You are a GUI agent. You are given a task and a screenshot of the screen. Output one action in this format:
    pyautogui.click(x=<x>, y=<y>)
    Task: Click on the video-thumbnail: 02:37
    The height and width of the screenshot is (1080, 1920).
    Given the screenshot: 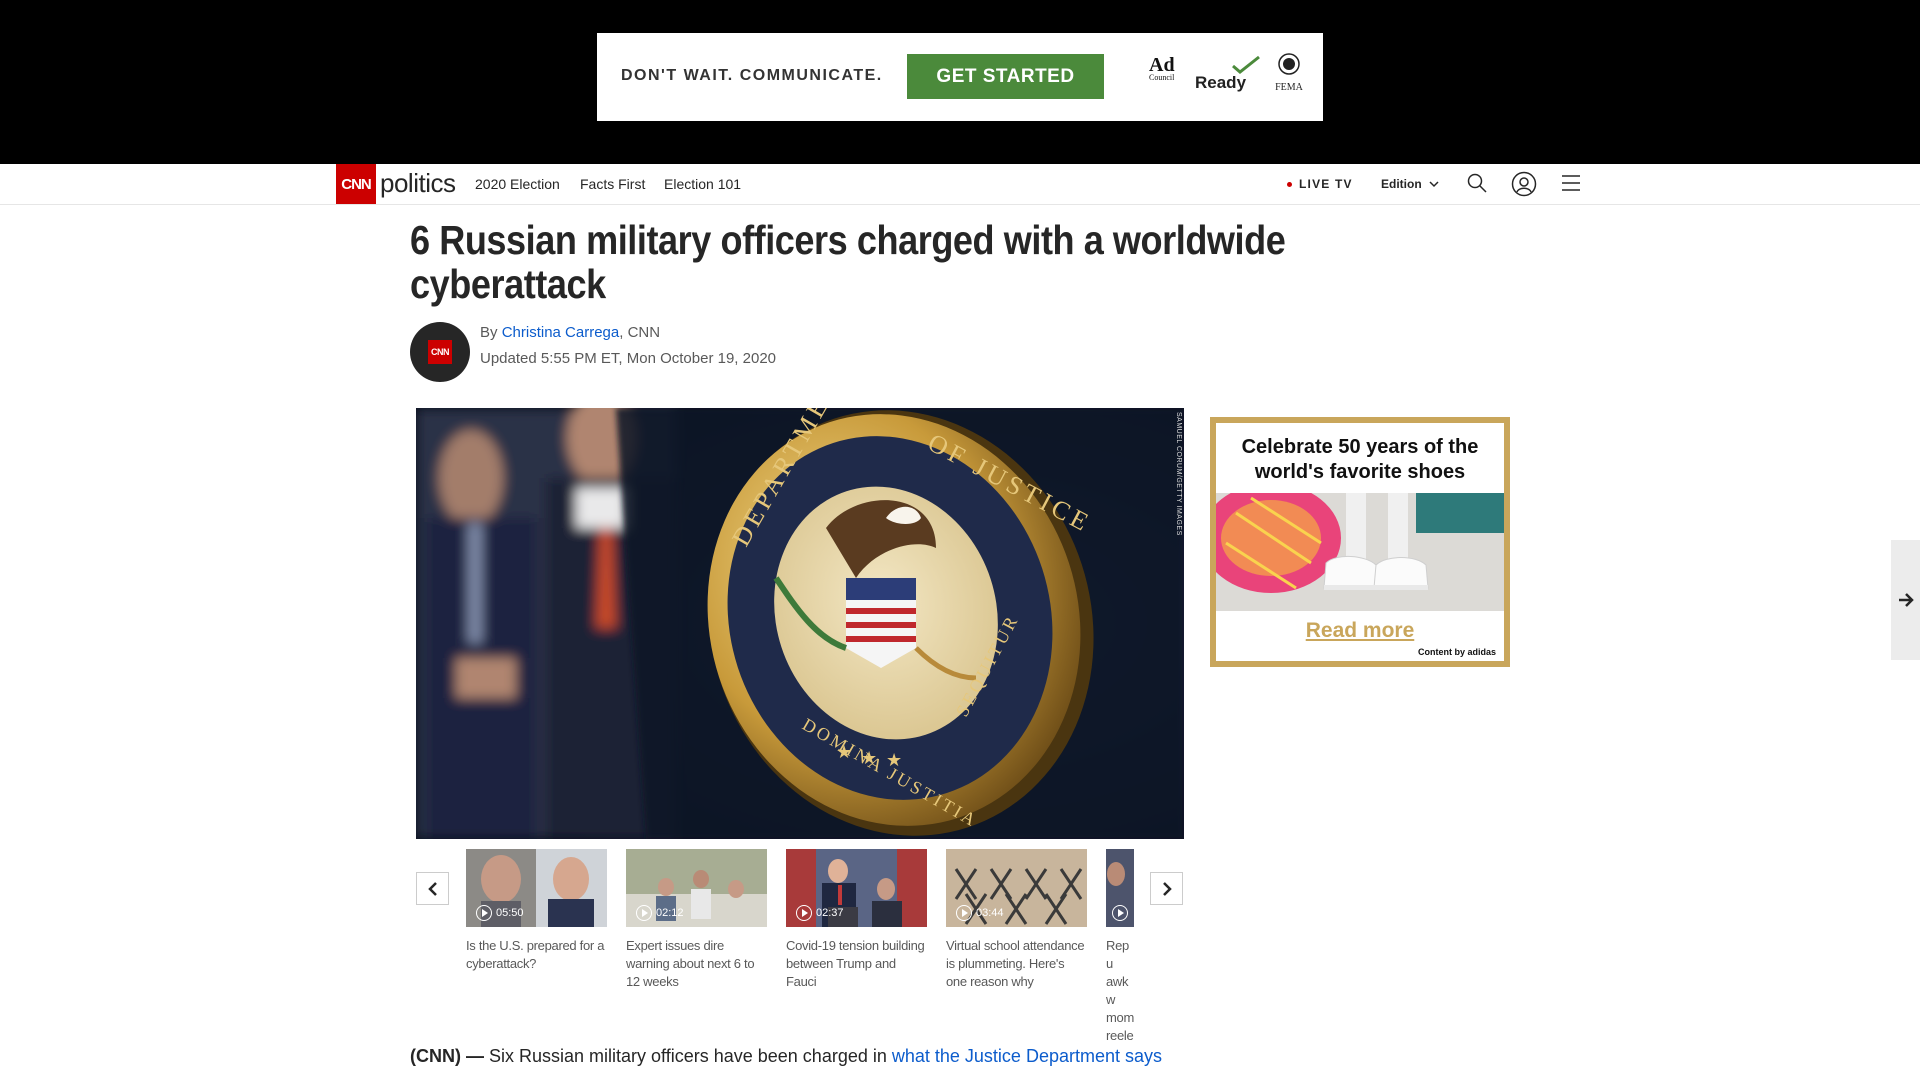 What is the action you would take?
    pyautogui.click(x=856, y=888)
    